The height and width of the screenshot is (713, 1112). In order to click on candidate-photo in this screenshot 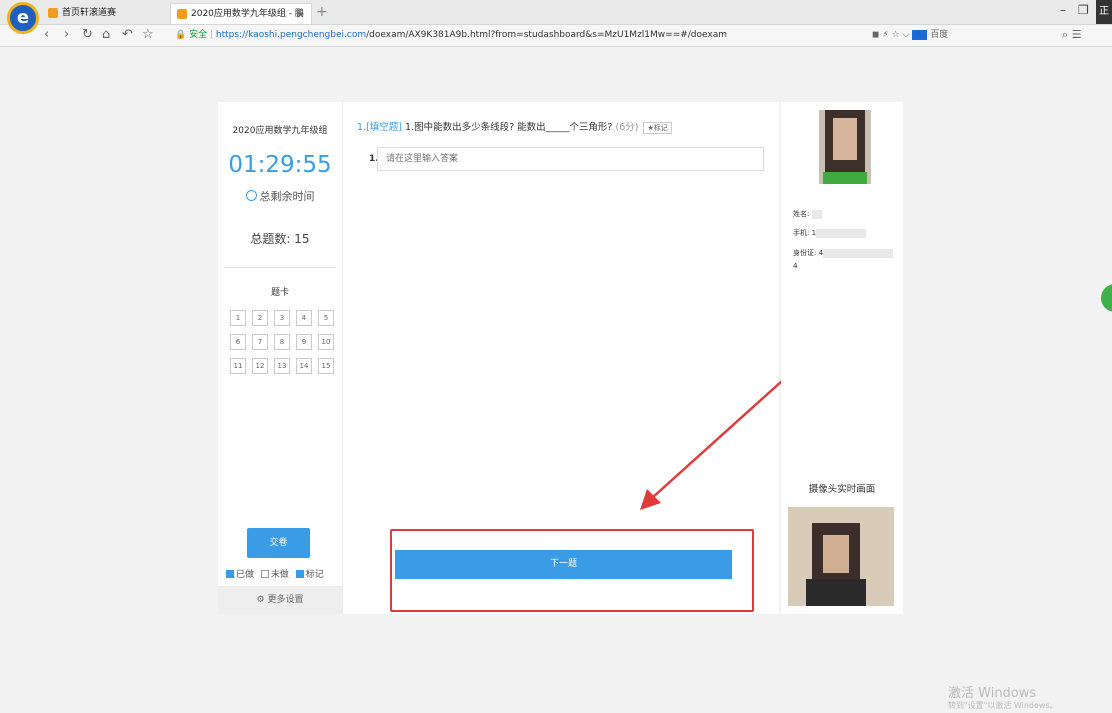, I will do `click(845, 147)`.